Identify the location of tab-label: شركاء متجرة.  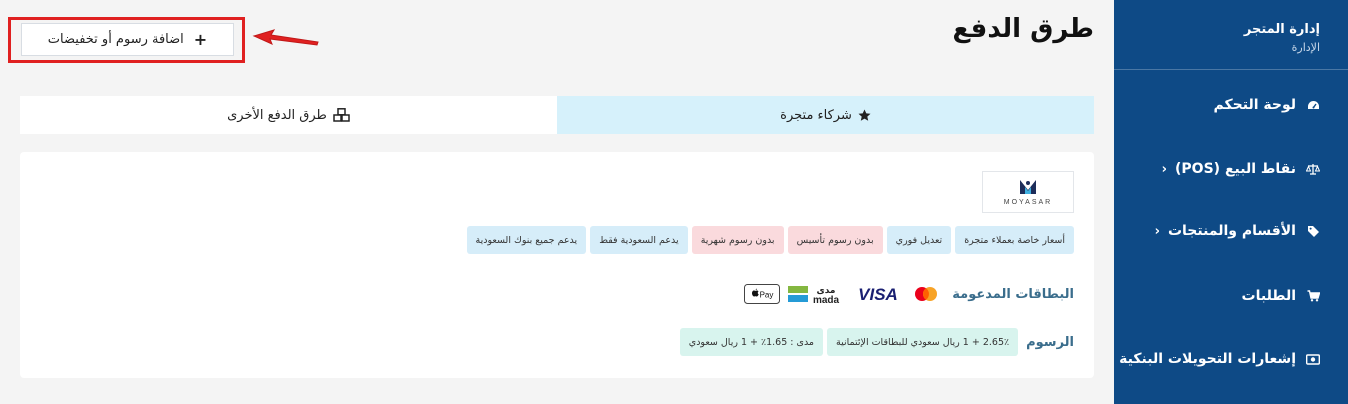
(816, 115).